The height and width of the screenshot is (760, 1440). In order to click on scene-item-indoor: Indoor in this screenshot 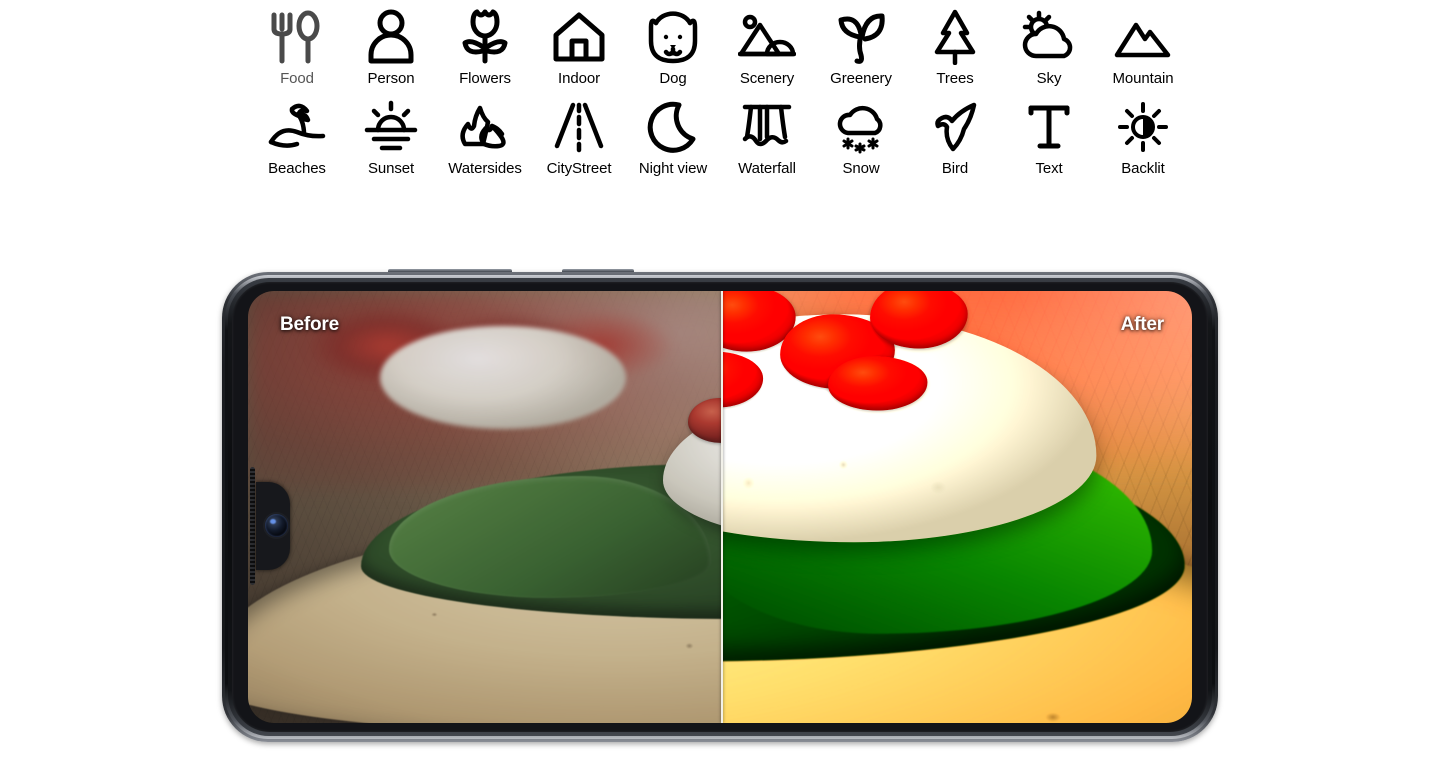, I will do `click(579, 47)`.